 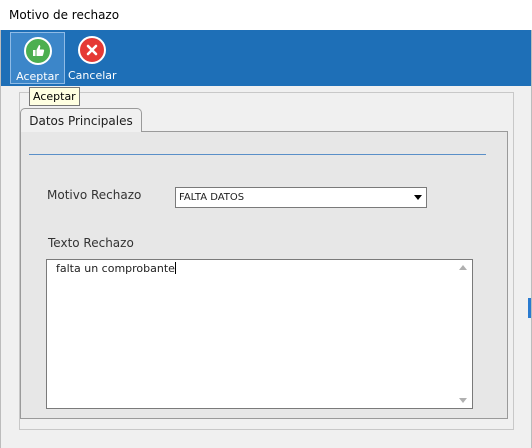 I want to click on text-caret, so click(x=175, y=268).